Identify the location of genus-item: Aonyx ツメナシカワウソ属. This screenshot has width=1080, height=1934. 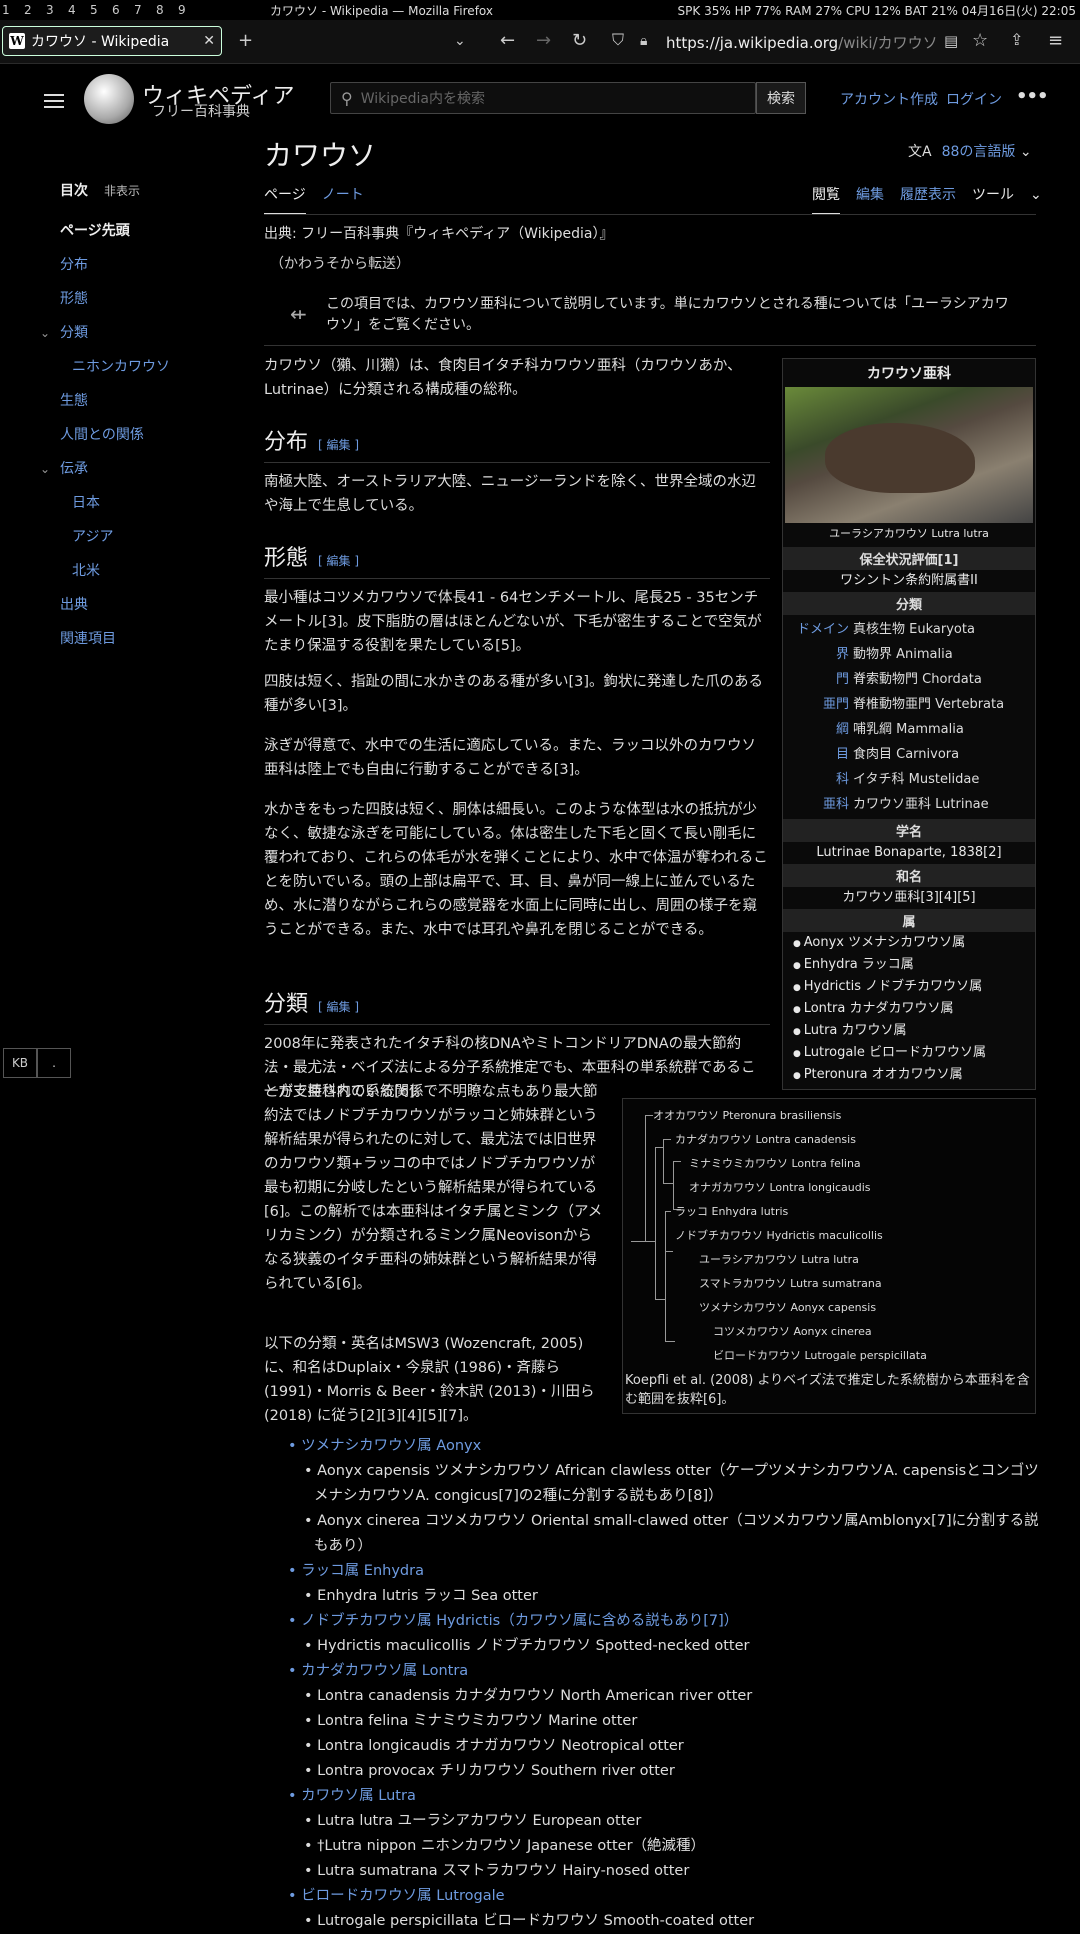
(914, 943).